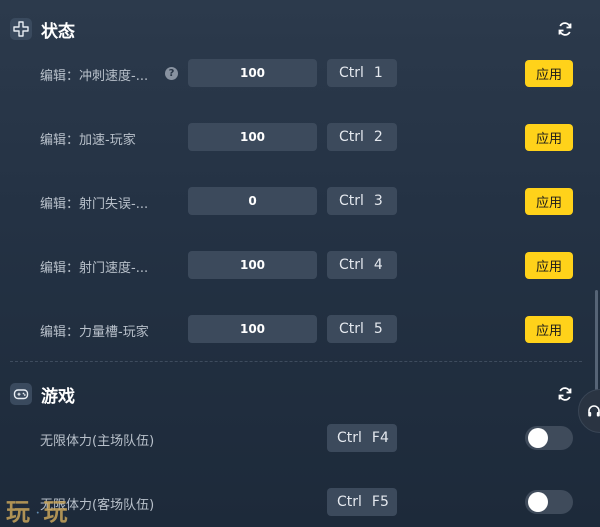 This screenshot has height=527, width=600. I want to click on hotkey-badge: Ctrl 1, so click(362, 73).